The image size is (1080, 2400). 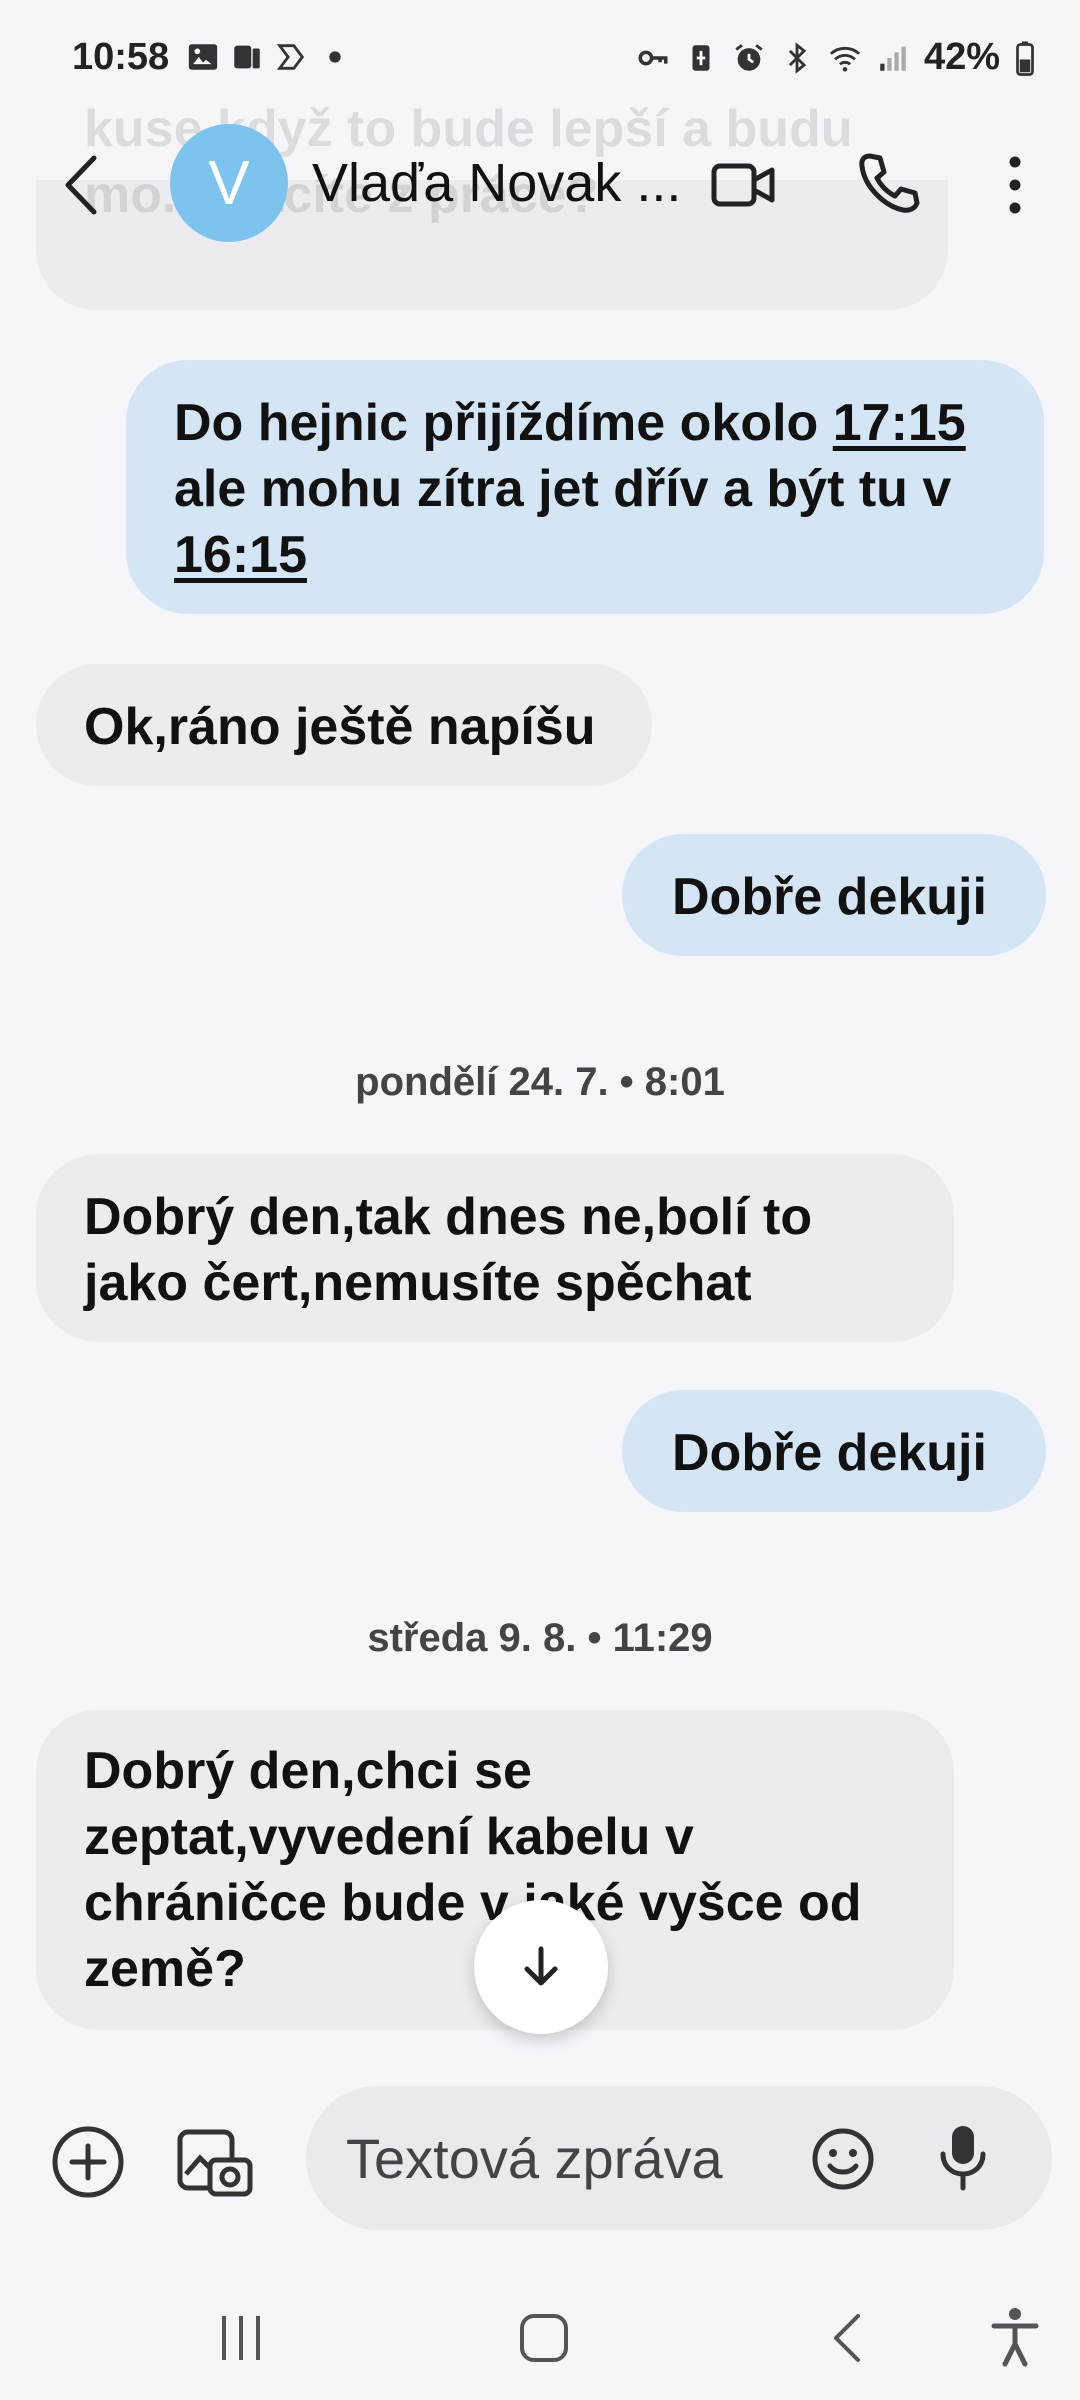 What do you see at coordinates (240, 555) in the screenshot?
I see `time-link: 16:15` at bounding box center [240, 555].